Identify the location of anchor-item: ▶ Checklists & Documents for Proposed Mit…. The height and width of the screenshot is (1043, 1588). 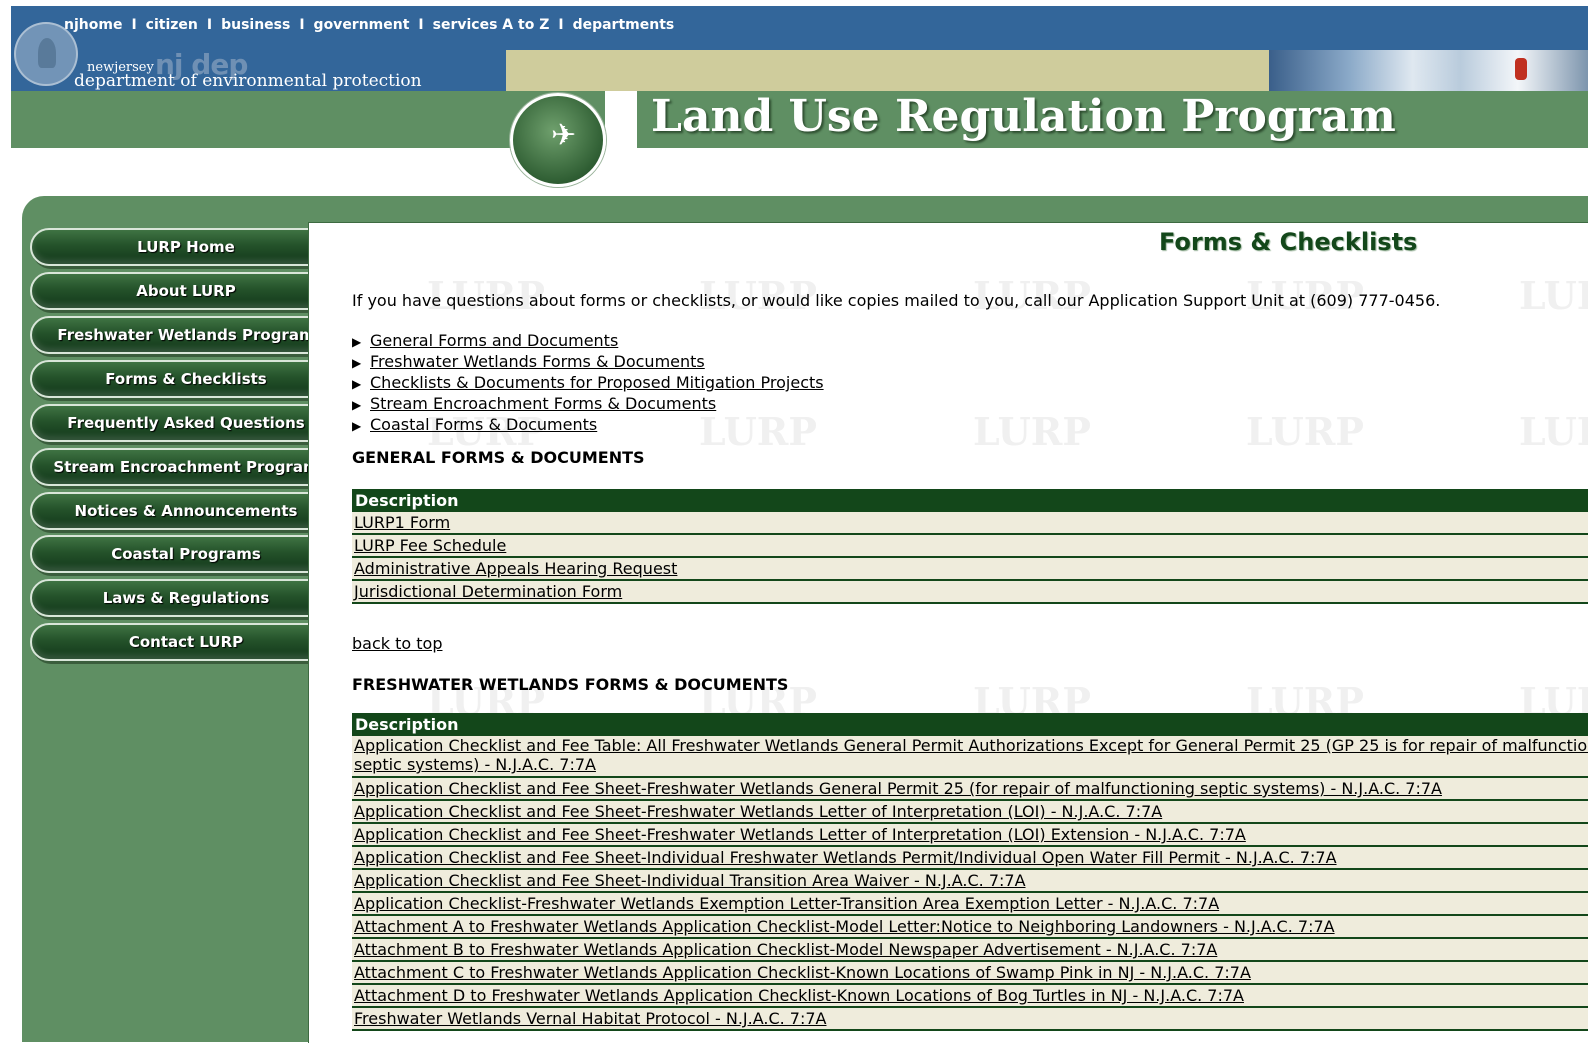
(588, 383).